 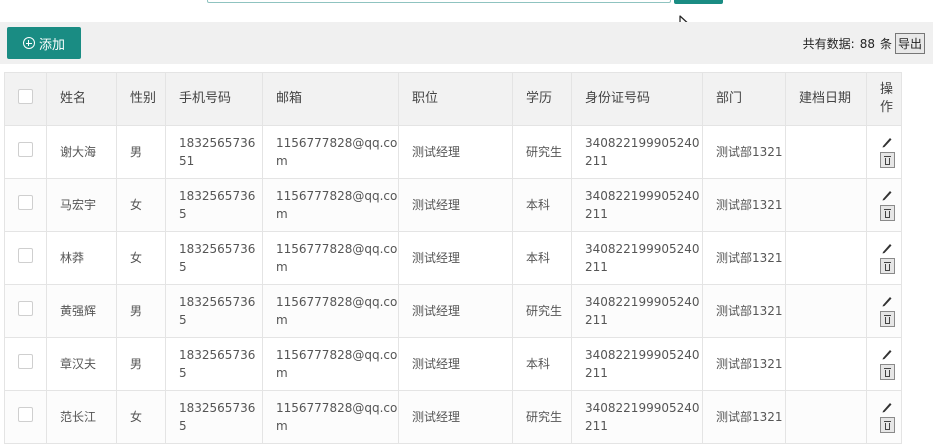 What do you see at coordinates (455, 99) in the screenshot?
I see `column-header: 职位` at bounding box center [455, 99].